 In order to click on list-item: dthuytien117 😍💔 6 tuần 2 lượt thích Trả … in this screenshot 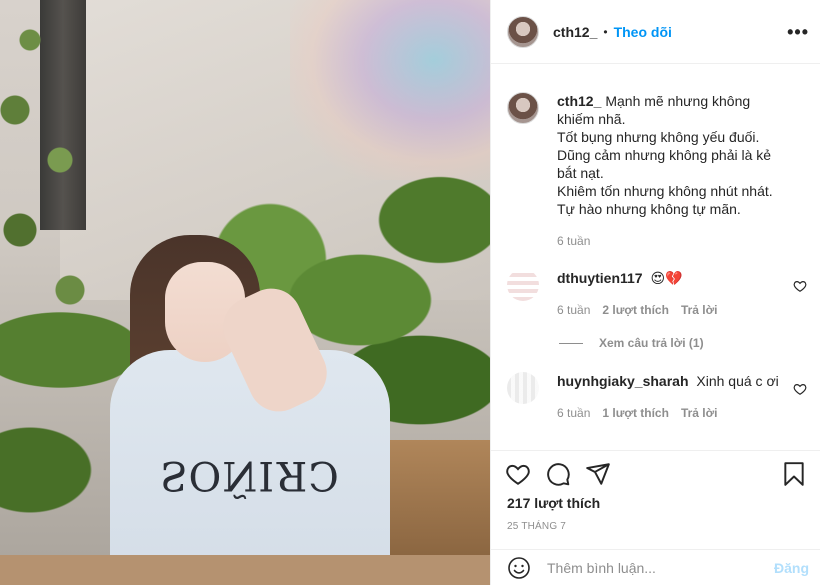, I will do `click(657, 294)`.